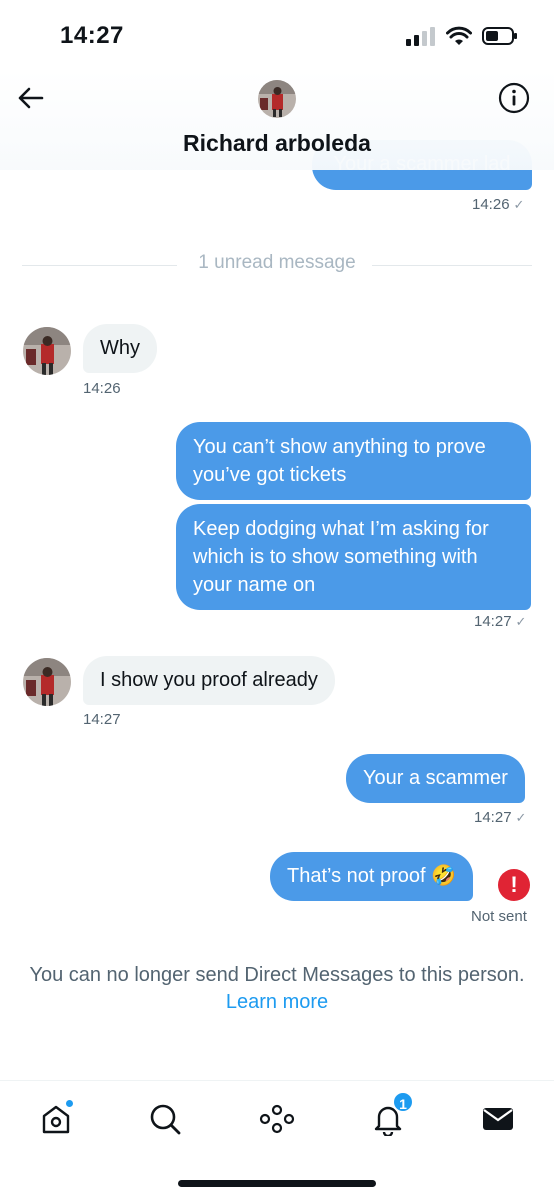 This screenshot has height=1200, width=554. I want to click on nav-spaces, so click(277, 1119).